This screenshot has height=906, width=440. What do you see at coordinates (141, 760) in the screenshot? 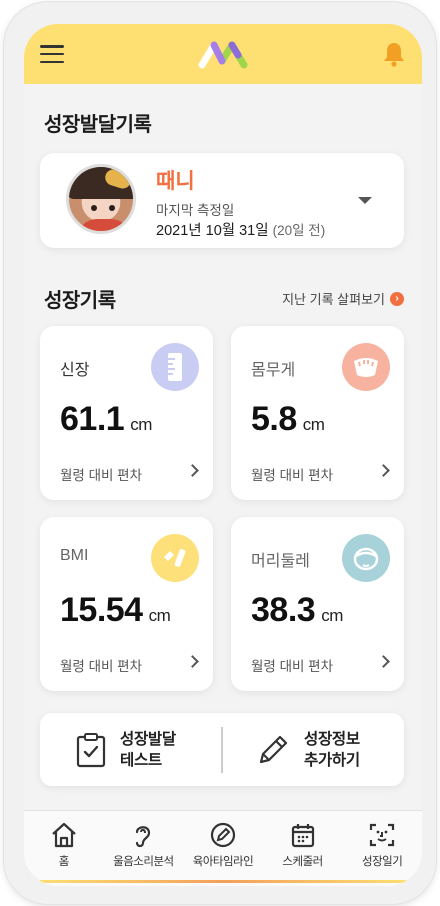
I see `growth-test-line2: 테스트` at bounding box center [141, 760].